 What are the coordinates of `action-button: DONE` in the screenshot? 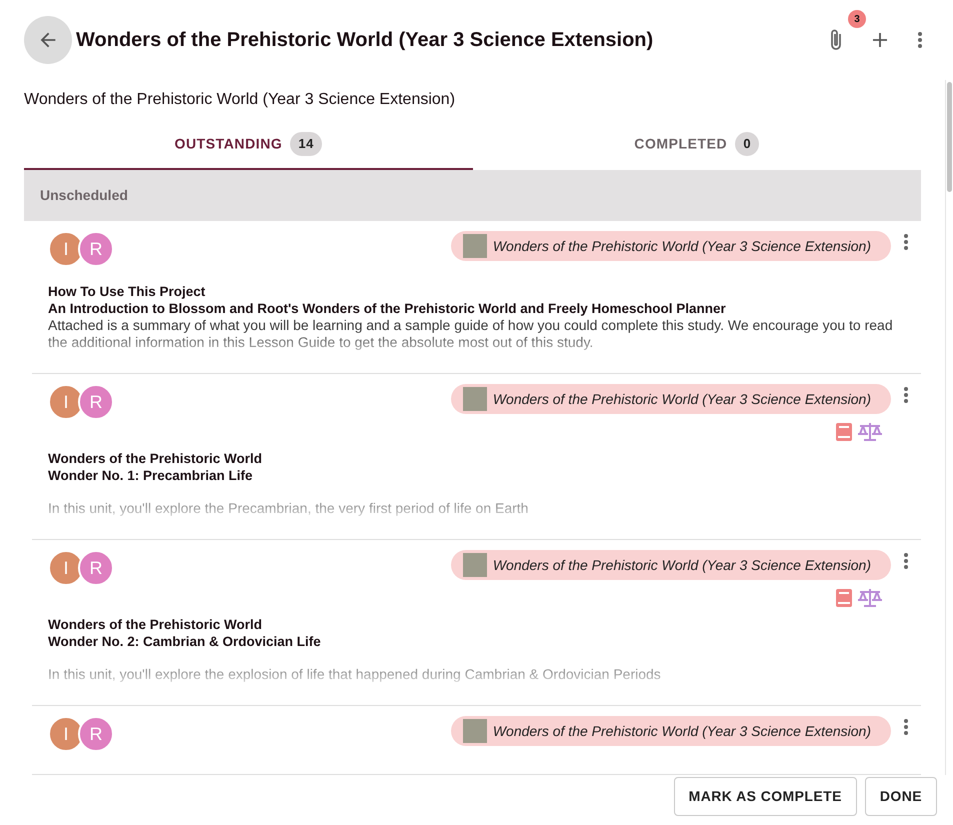 It's located at (900, 796).